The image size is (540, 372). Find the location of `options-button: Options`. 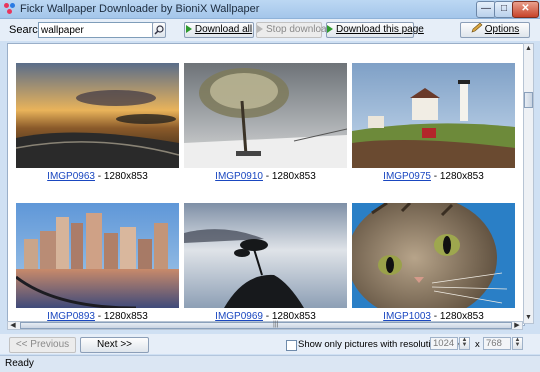

options-button: Options is located at coordinates (495, 30).